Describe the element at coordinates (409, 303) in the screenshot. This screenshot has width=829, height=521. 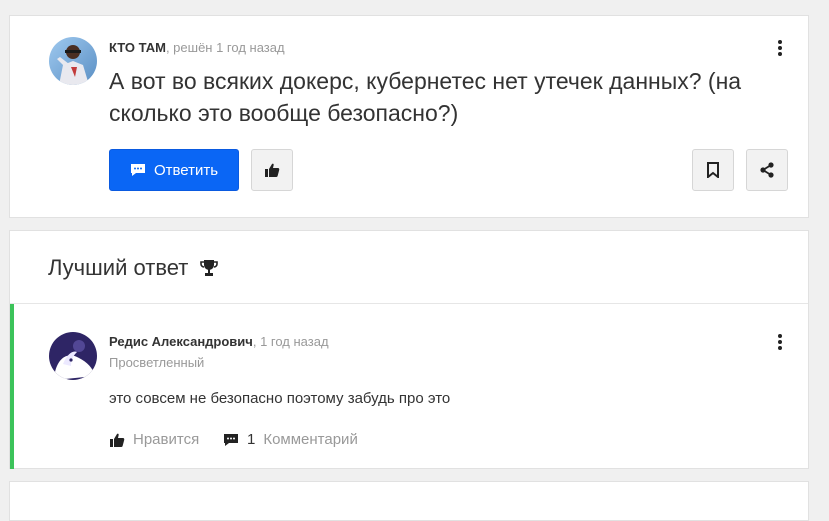
I see `divider` at that location.